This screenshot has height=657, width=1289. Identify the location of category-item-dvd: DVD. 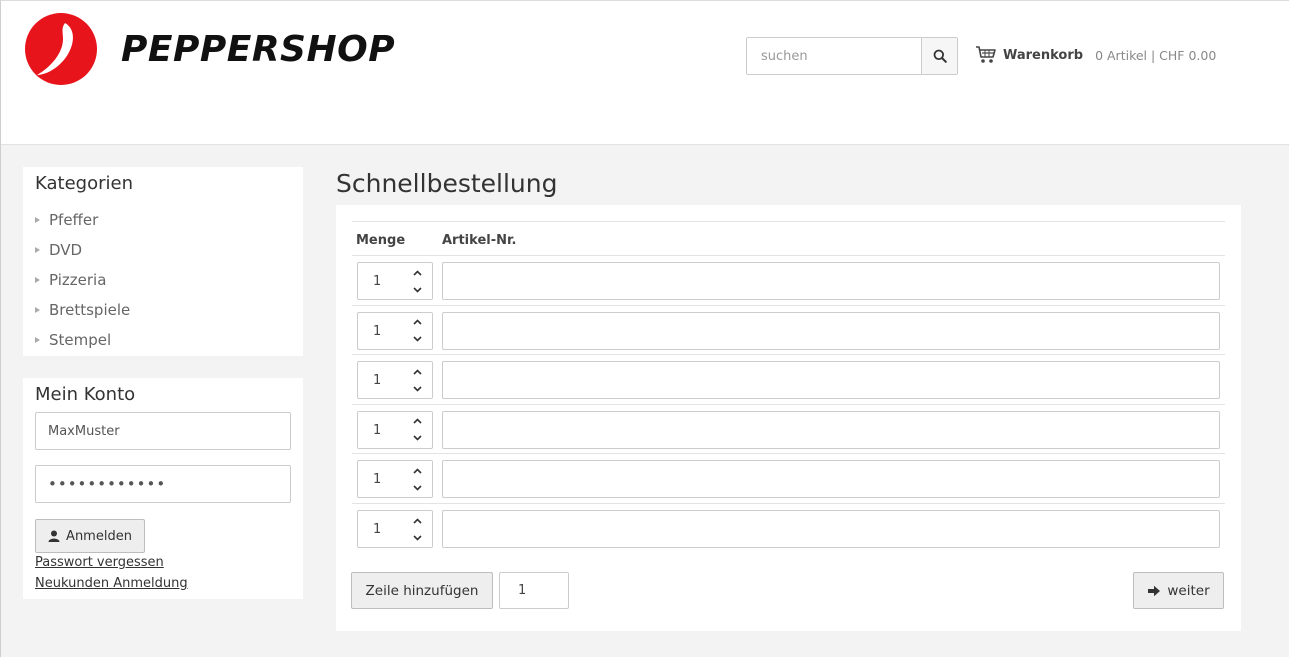
(82, 250).